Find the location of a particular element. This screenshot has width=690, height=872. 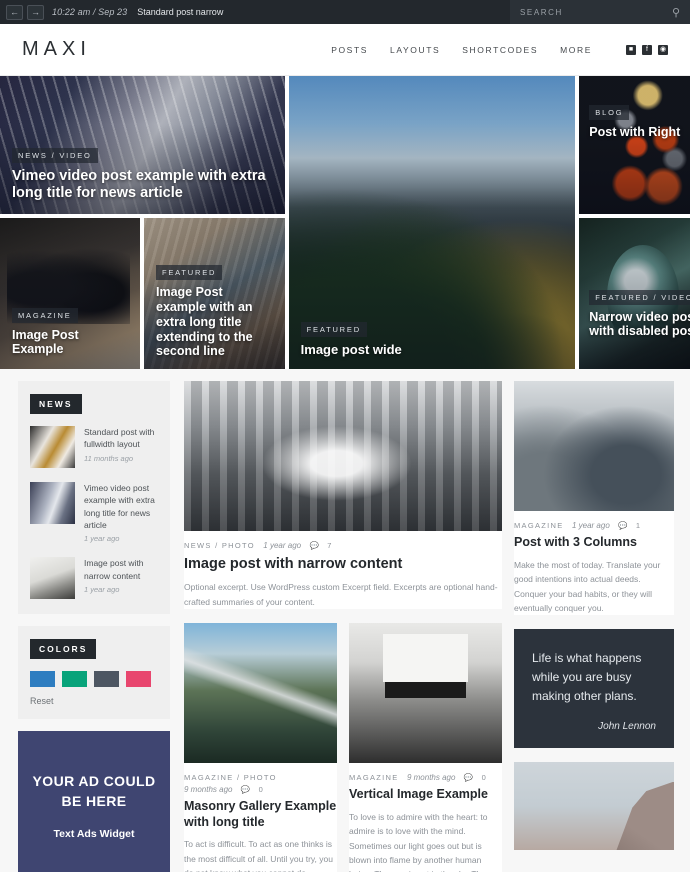

hero-title: Image post wide is located at coordinates (433, 349).